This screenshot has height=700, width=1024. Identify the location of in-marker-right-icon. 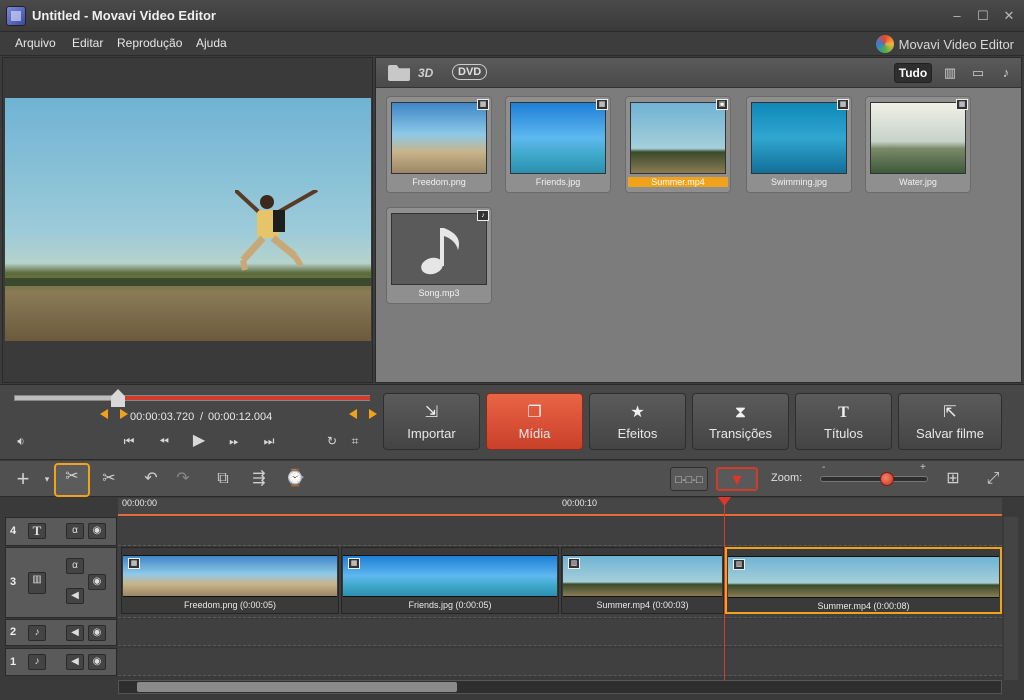
(124, 414).